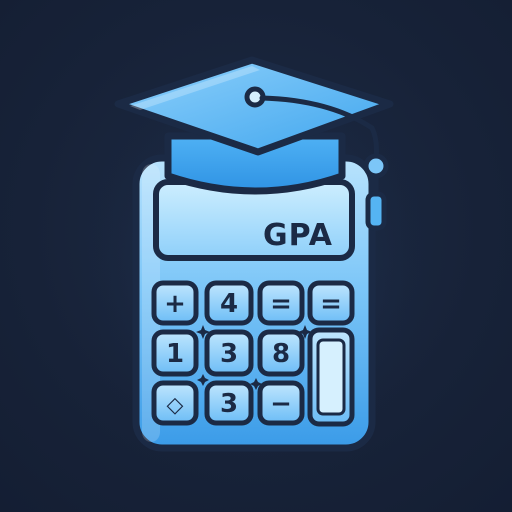  I want to click on key-plus-label: +, so click(175, 304).